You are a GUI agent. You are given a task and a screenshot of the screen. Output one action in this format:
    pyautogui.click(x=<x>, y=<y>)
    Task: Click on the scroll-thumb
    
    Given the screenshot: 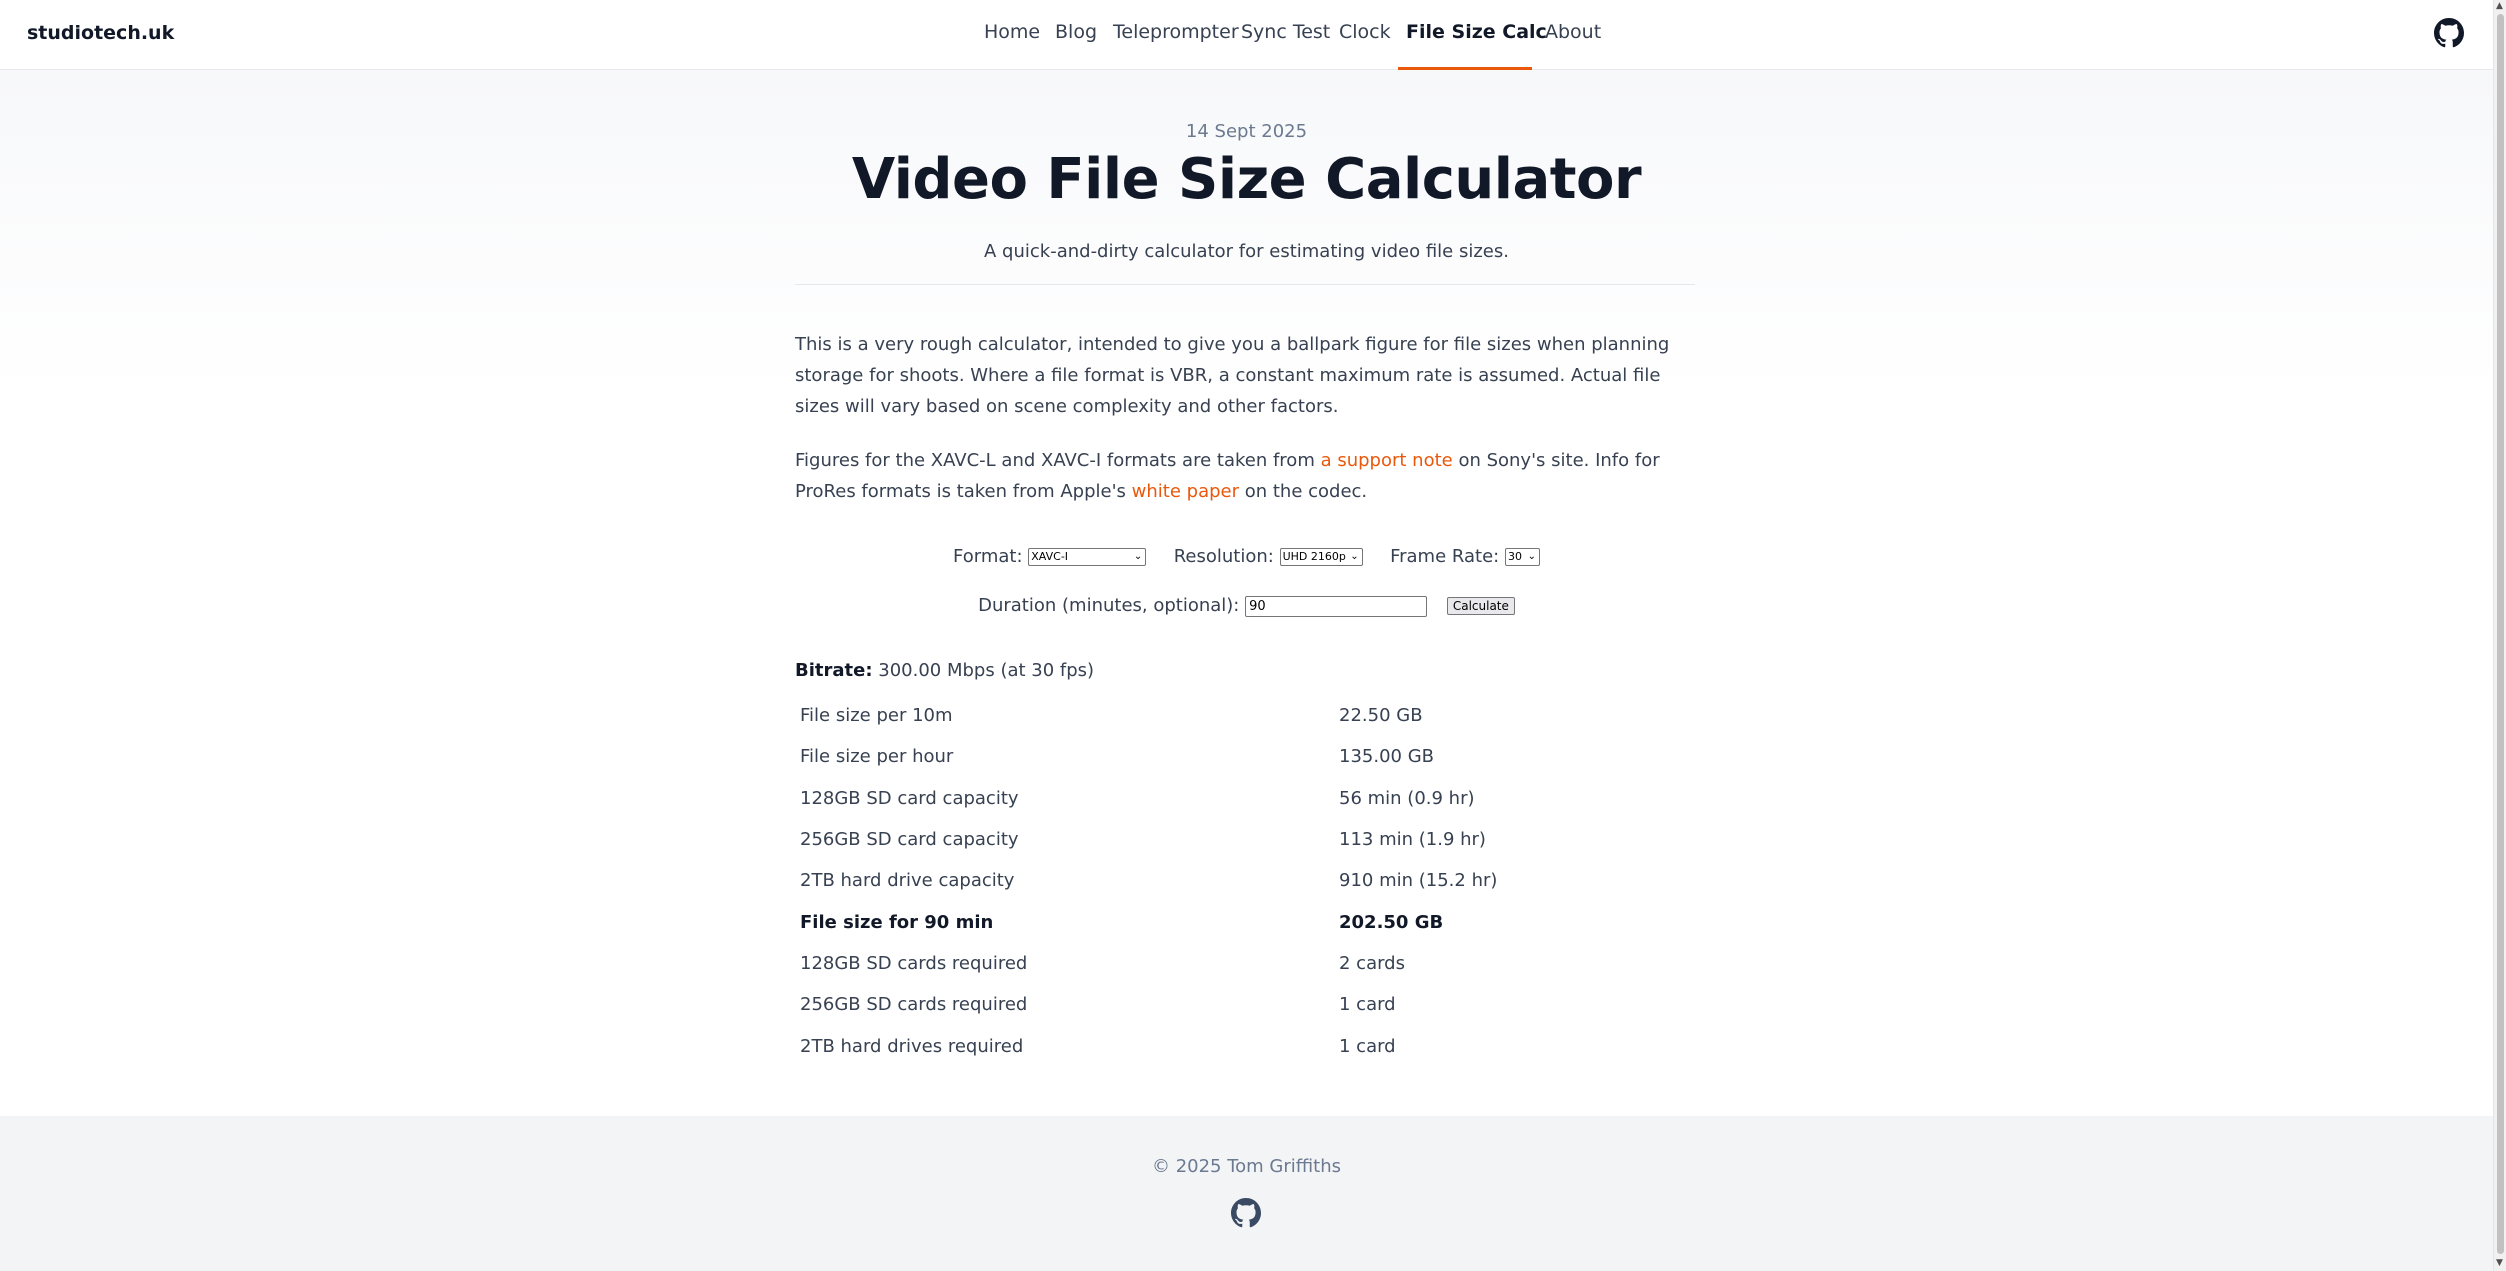 What is the action you would take?
    pyautogui.click(x=2500, y=634)
    